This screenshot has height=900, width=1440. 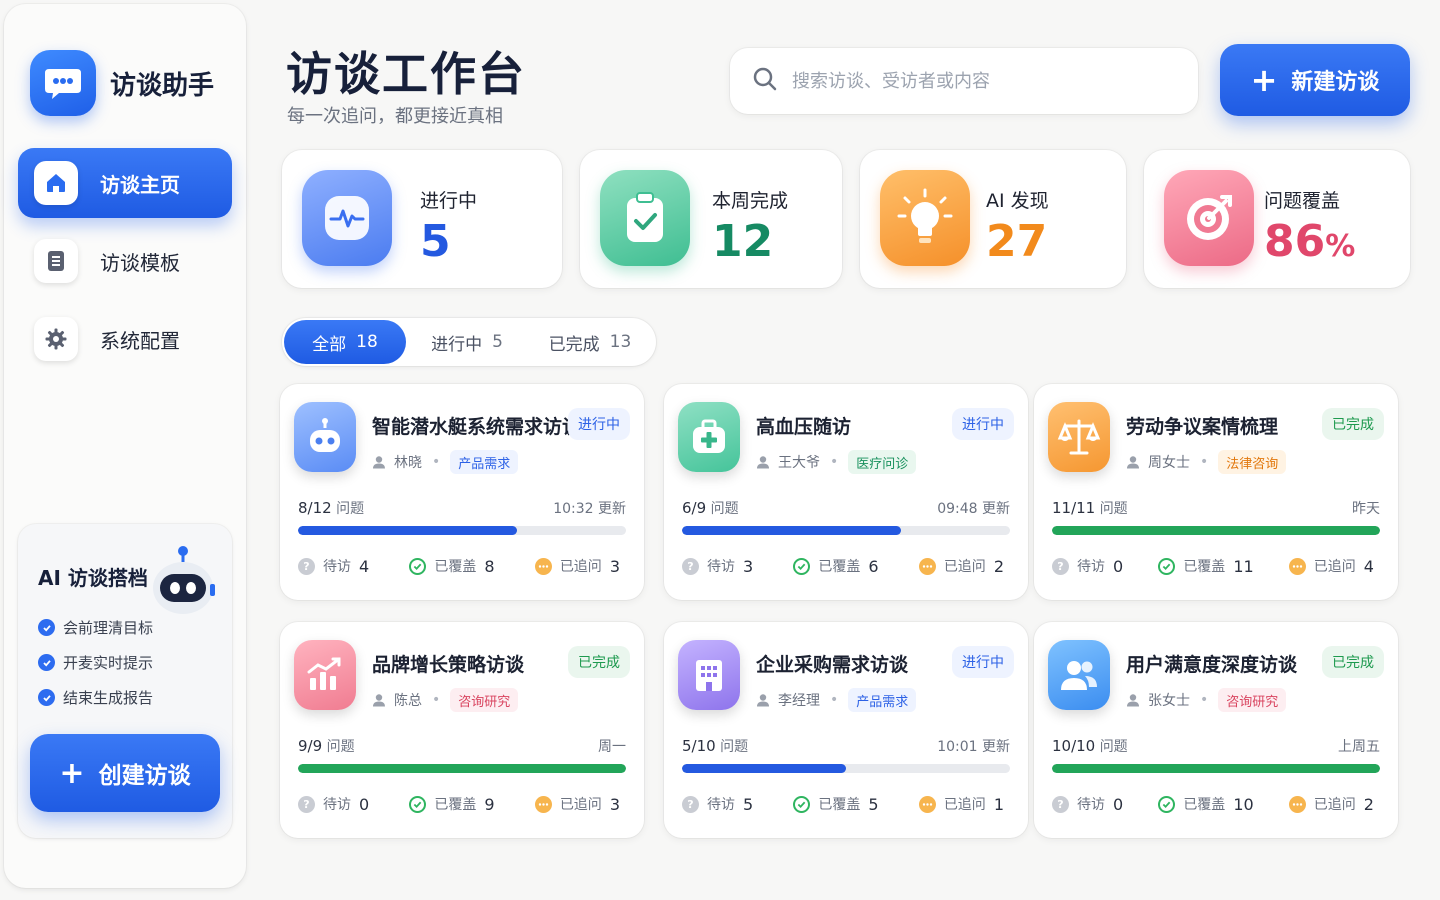 I want to click on sidebar-nav: 访谈主页 访谈模板 系统配置, so click(x=125, y=265).